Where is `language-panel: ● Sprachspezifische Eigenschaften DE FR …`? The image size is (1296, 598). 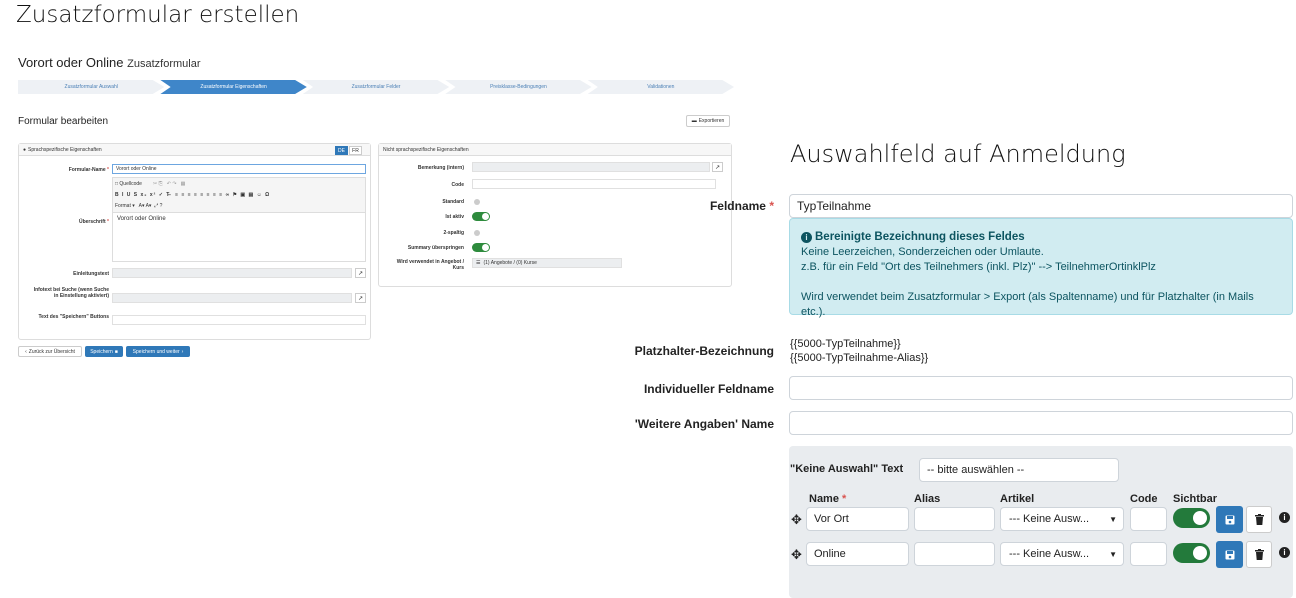 language-panel: ● Sprachspezifische Eigenschaften DE FR … is located at coordinates (194, 241).